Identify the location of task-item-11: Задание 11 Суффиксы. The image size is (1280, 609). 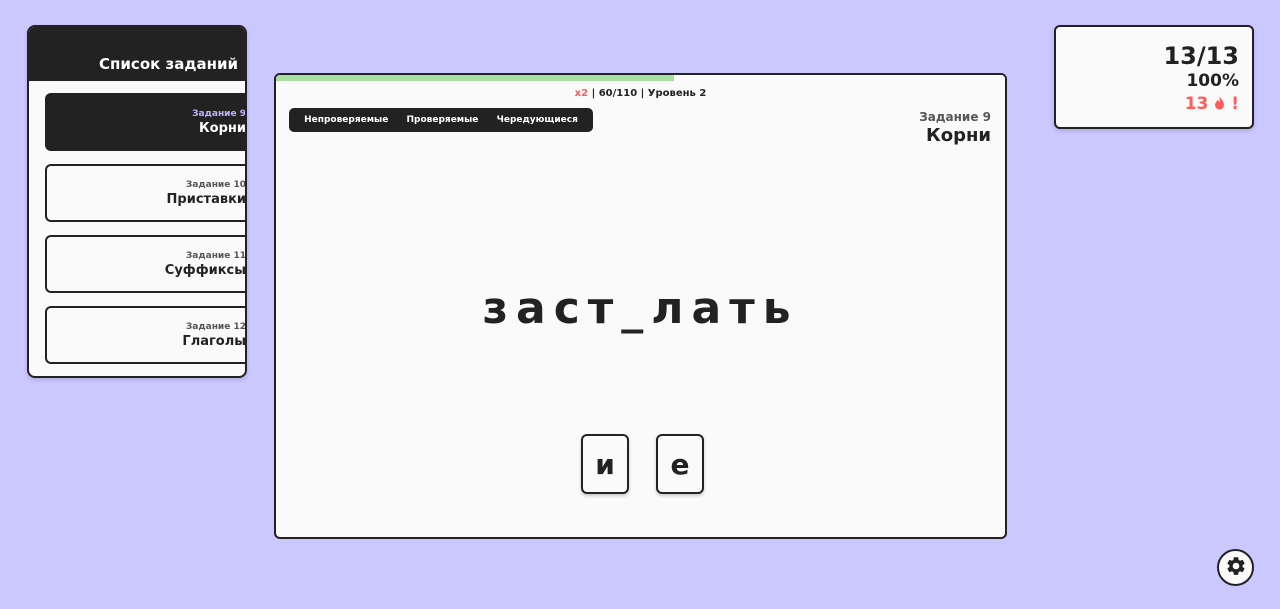
(145, 264).